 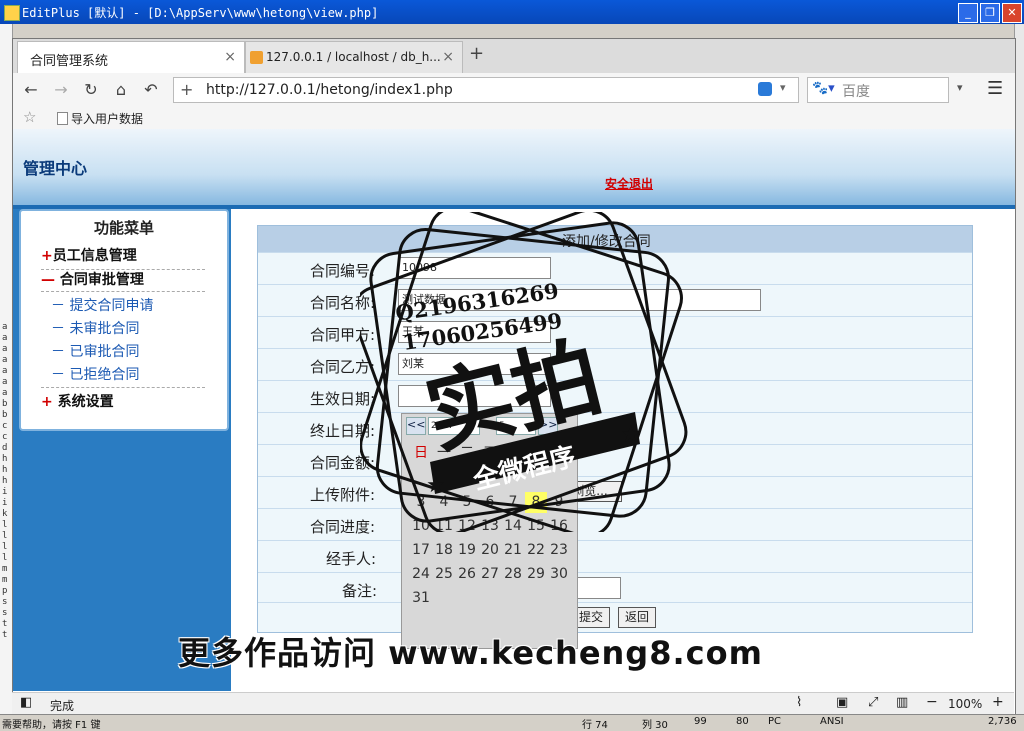 I want to click on bookmarks-bar: ☆ 导入用户数据, so click(x=514, y=118).